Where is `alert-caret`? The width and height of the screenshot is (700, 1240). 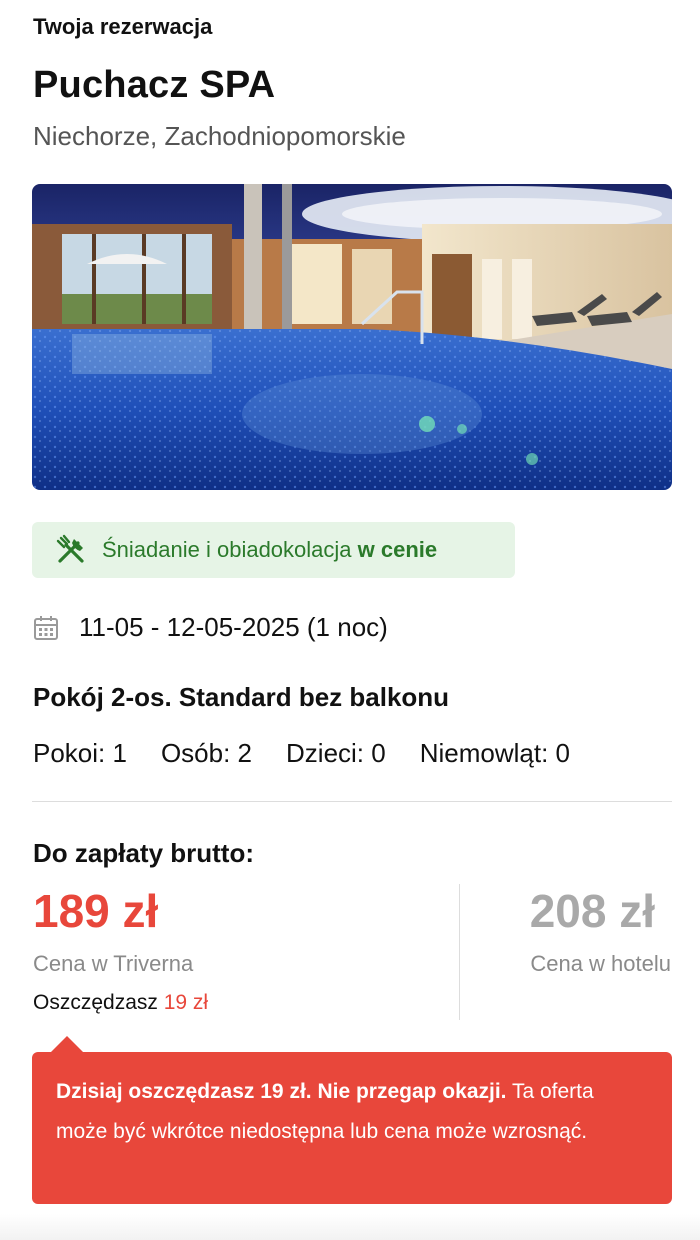
alert-caret is located at coordinates (67, 1044).